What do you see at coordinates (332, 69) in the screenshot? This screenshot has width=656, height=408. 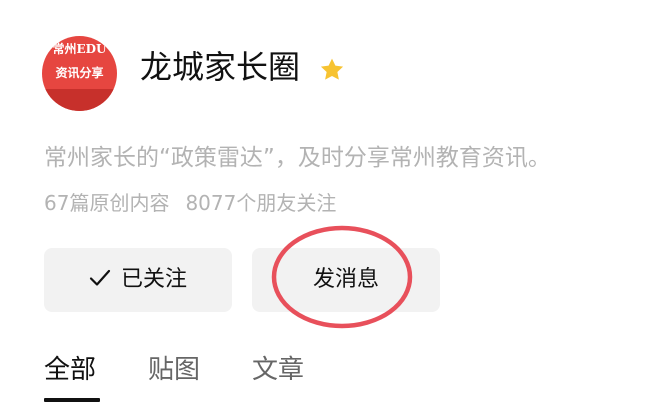 I see `star-icon` at bounding box center [332, 69].